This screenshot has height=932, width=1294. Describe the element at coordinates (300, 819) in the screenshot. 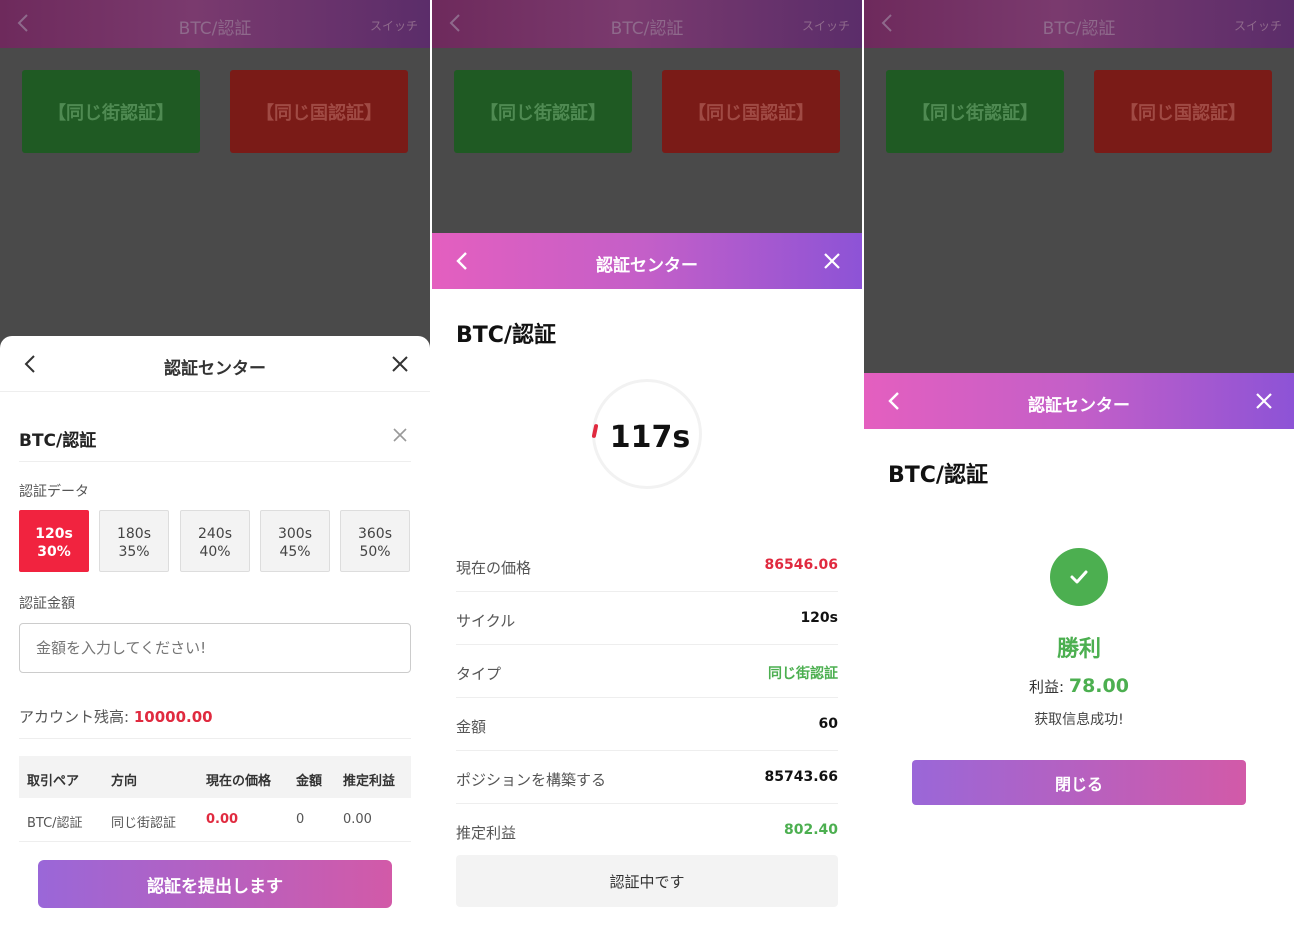

I see `table-cell: 0` at that location.